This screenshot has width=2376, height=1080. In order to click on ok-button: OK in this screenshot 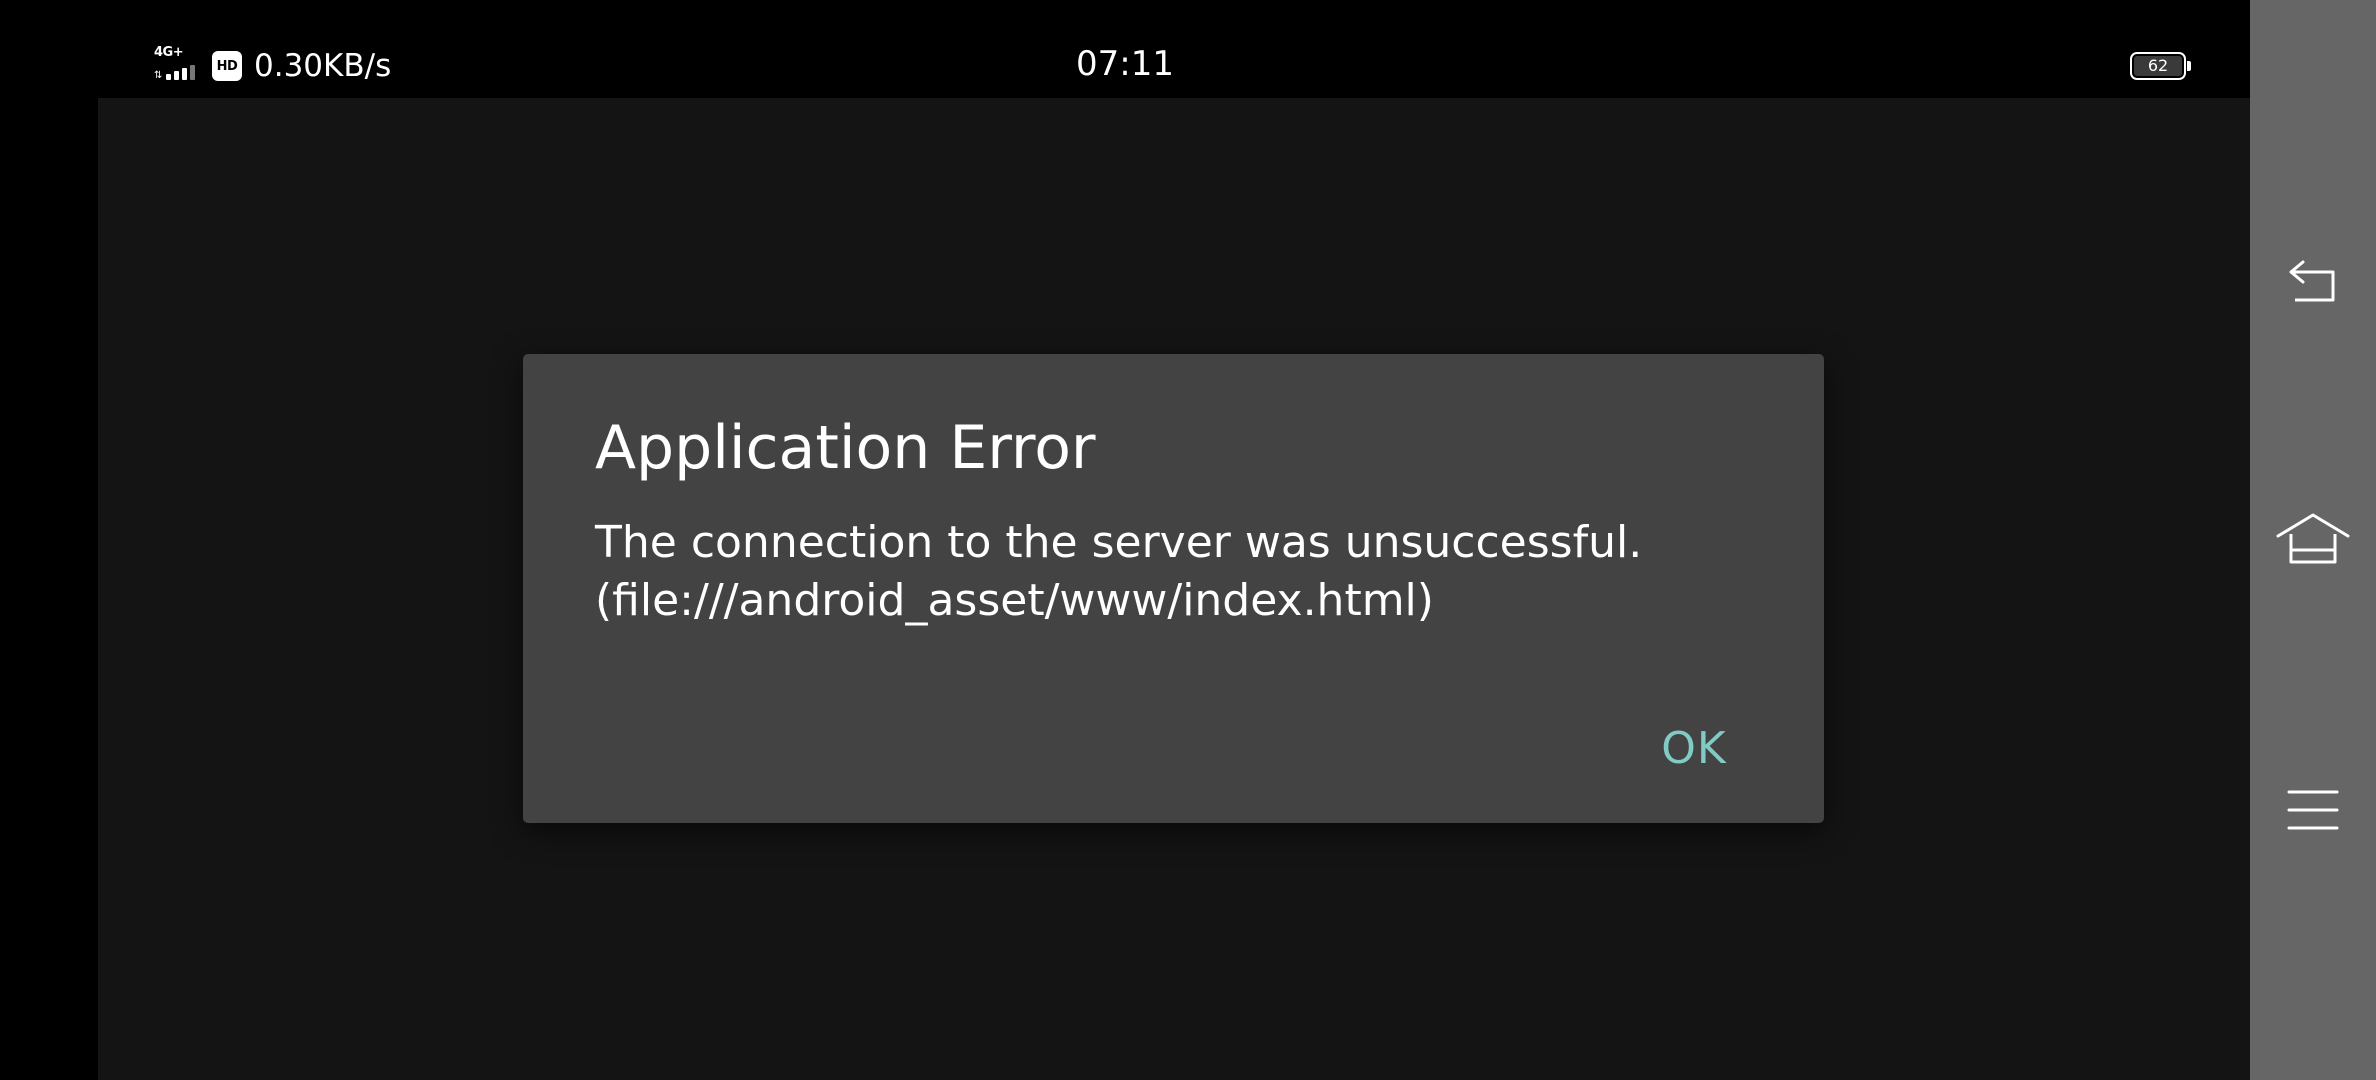, I will do `click(1694, 749)`.